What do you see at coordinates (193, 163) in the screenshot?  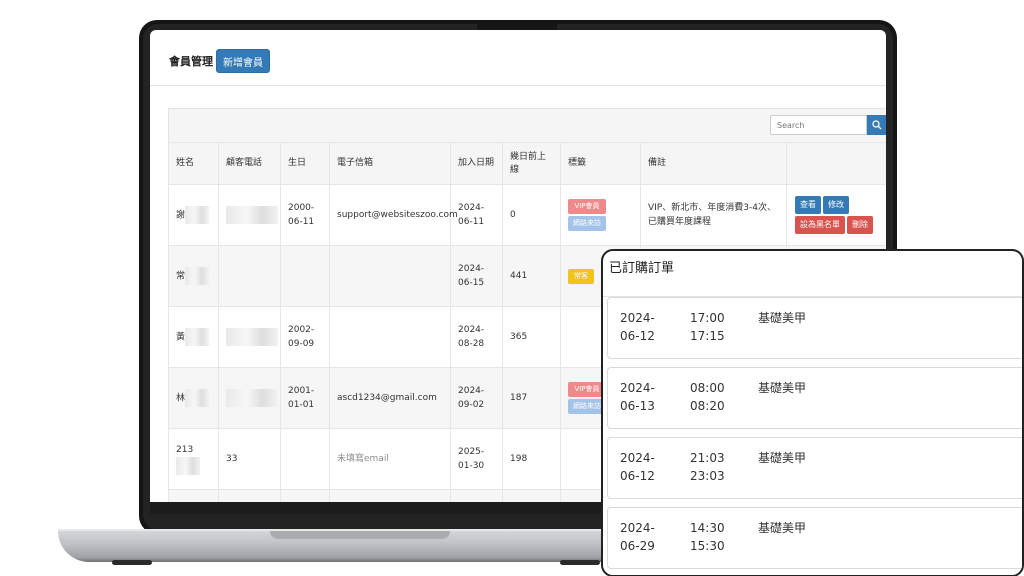 I see `col-name: 姓名` at bounding box center [193, 163].